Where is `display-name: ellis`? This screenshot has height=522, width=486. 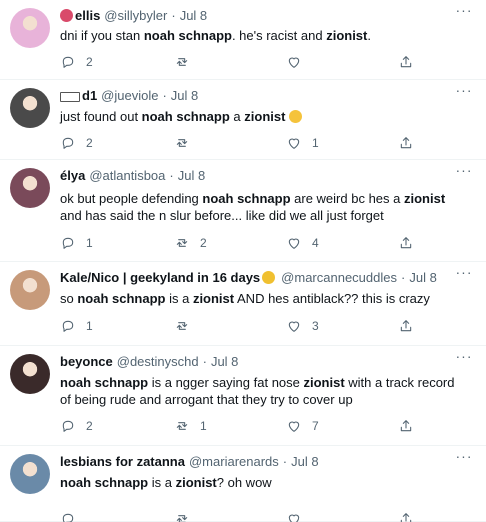 display-name: ellis is located at coordinates (87, 15).